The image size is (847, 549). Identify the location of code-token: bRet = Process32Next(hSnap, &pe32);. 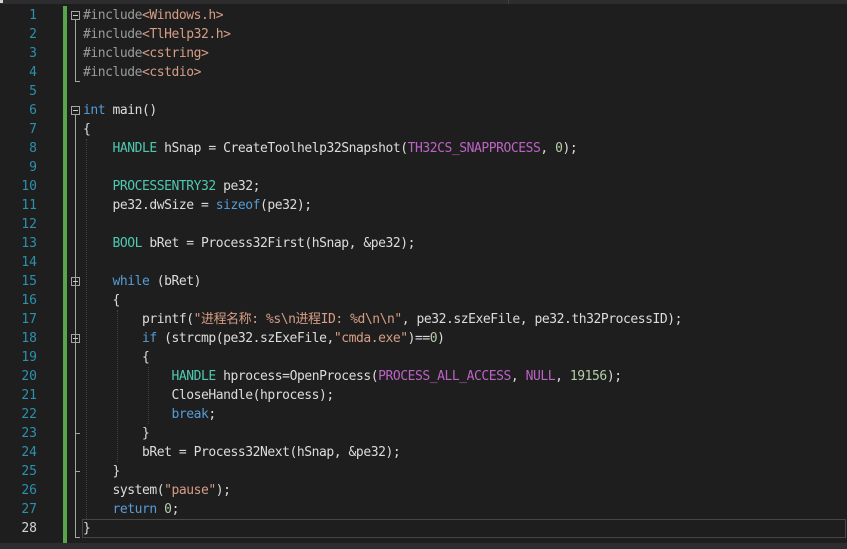
(242, 452).